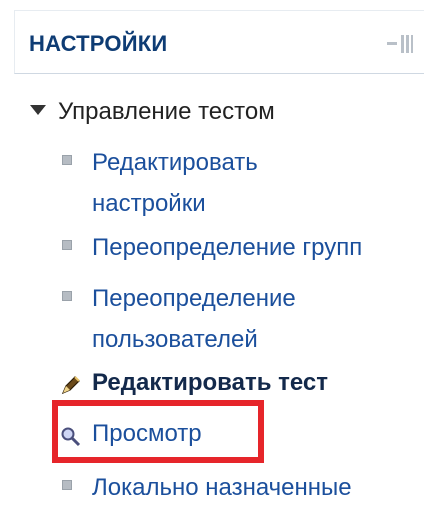 The image size is (424, 508). What do you see at coordinates (166, 111) in the screenshot?
I see `tree-root-label: Управление тестом` at bounding box center [166, 111].